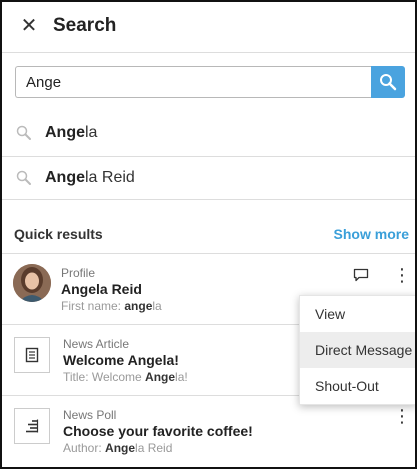 The width and height of the screenshot is (417, 469). I want to click on search-button, so click(388, 82).